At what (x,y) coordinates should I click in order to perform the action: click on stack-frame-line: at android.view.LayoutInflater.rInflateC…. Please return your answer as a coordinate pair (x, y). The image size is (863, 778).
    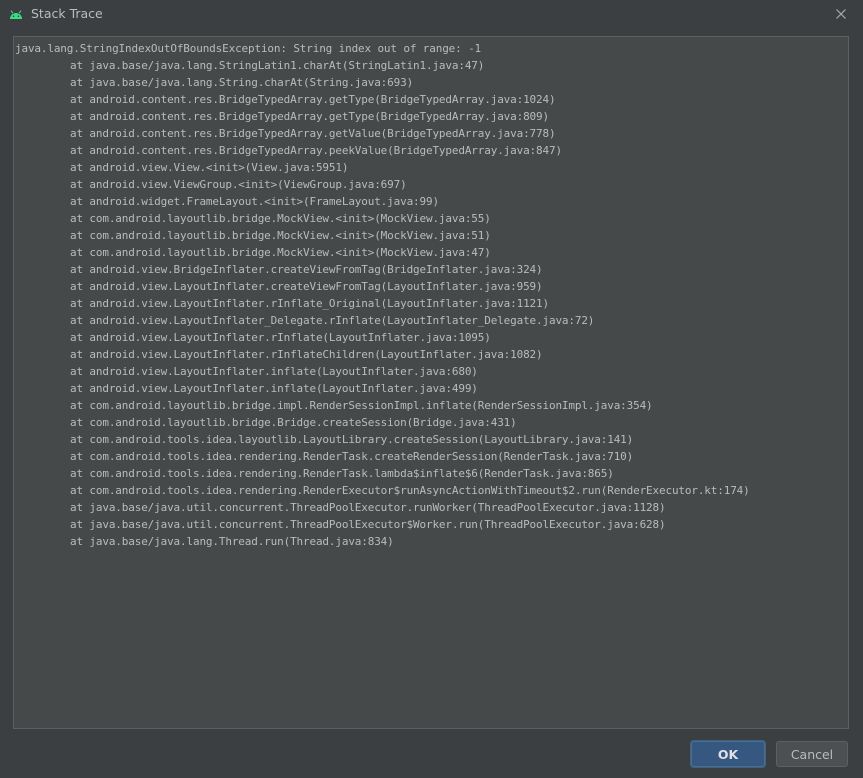
    Looking at the image, I should click on (306, 354).